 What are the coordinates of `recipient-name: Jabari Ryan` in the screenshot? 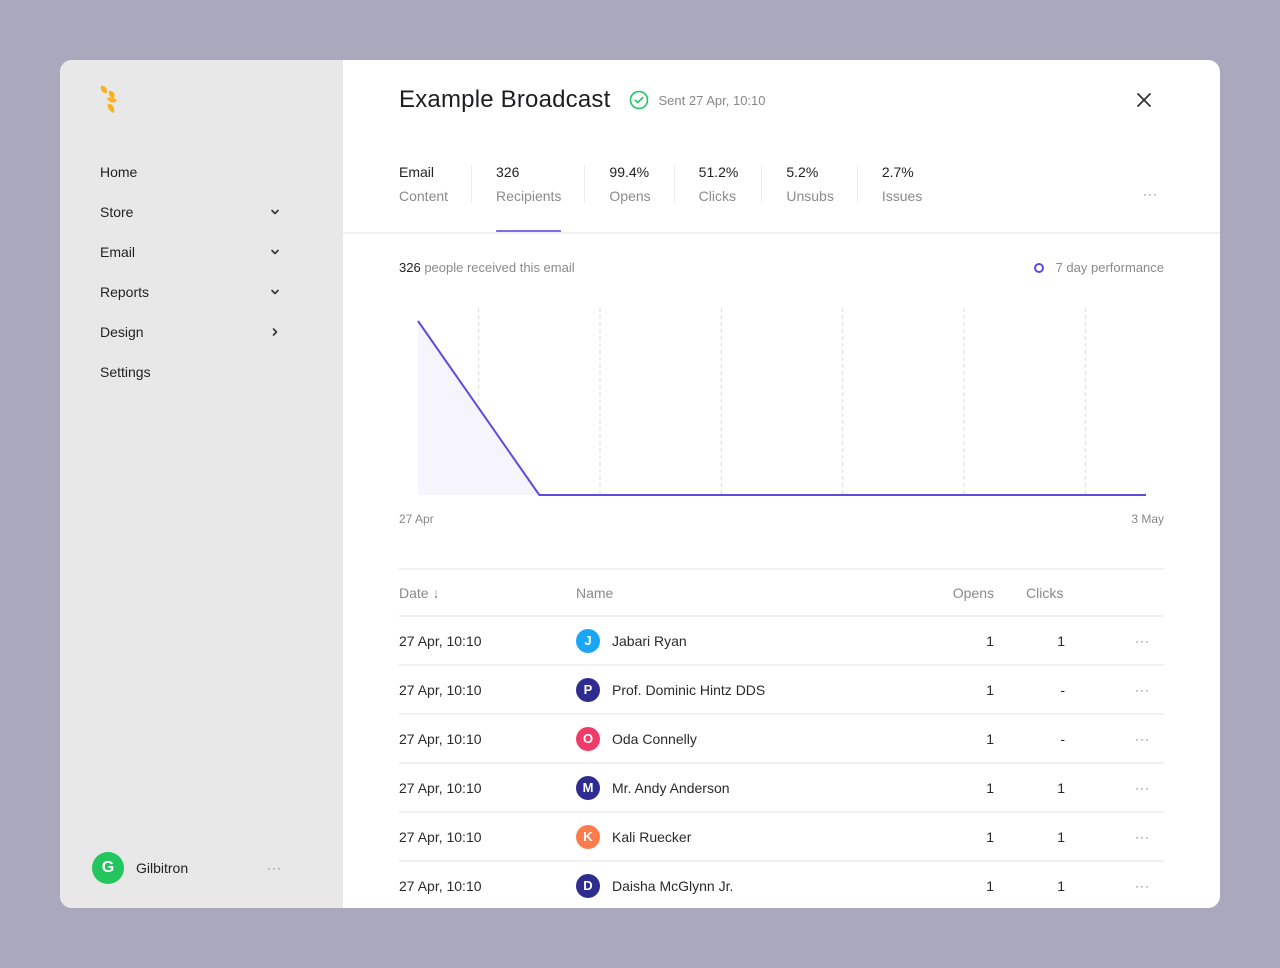 It's located at (649, 641).